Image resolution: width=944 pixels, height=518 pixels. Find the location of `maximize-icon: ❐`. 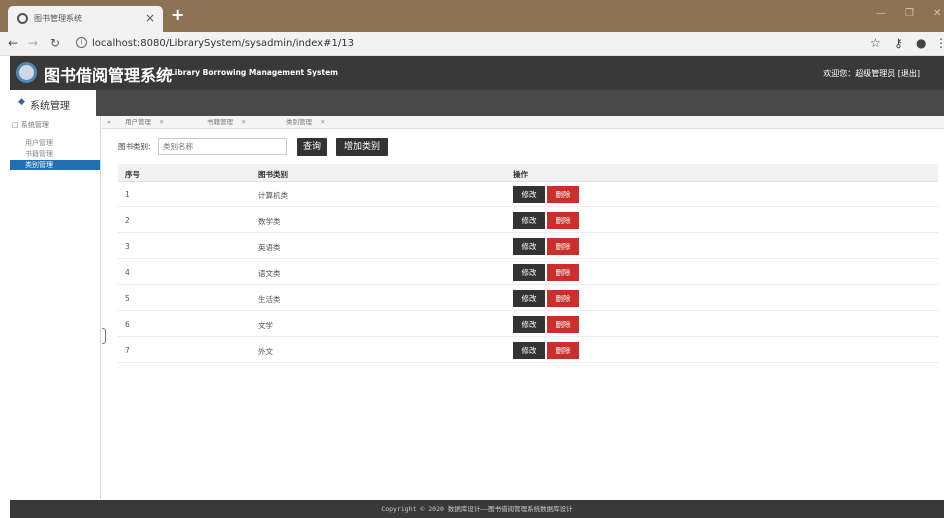

maximize-icon: ❐ is located at coordinates (909, 13).